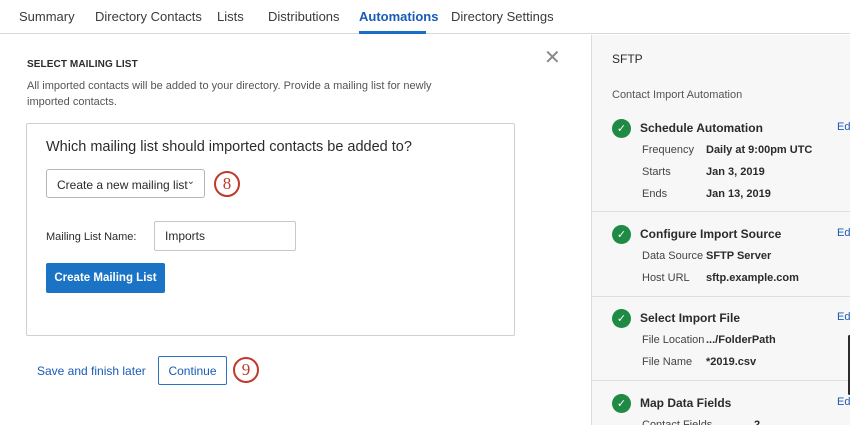  I want to click on save-and-finish-later-link: Save and finish later, so click(91, 371).